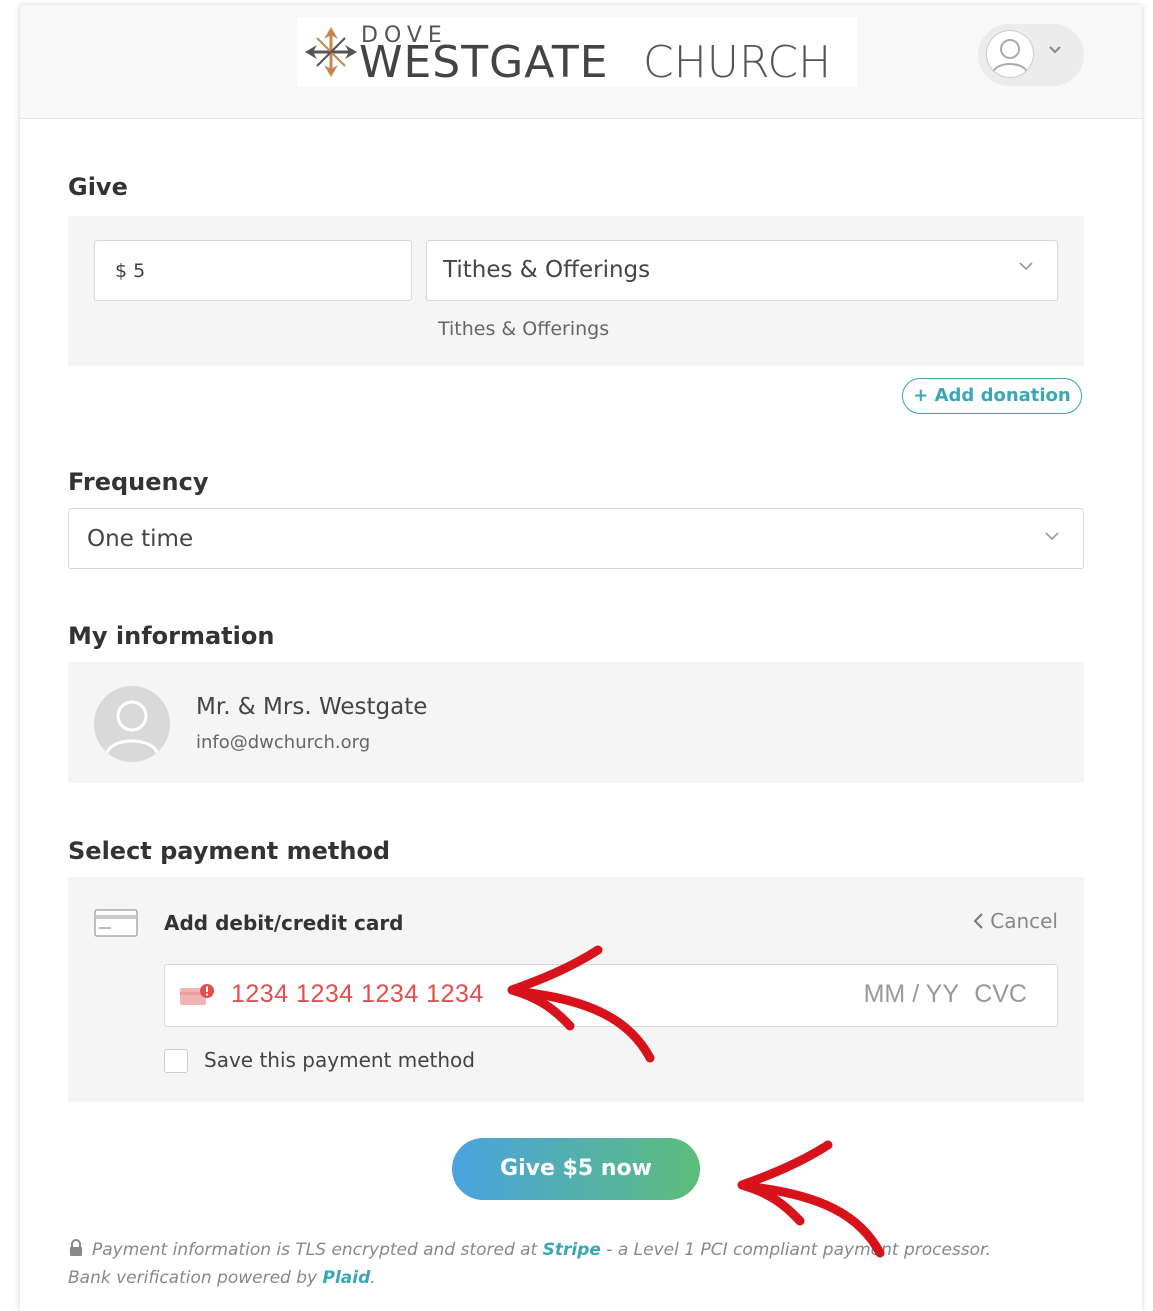  I want to click on payment-method-heading: Select payment method, so click(229, 851).